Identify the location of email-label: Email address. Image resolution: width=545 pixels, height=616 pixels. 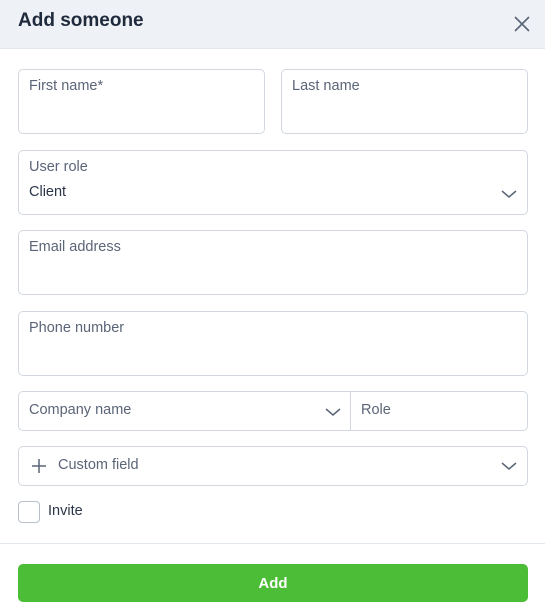
(75, 247).